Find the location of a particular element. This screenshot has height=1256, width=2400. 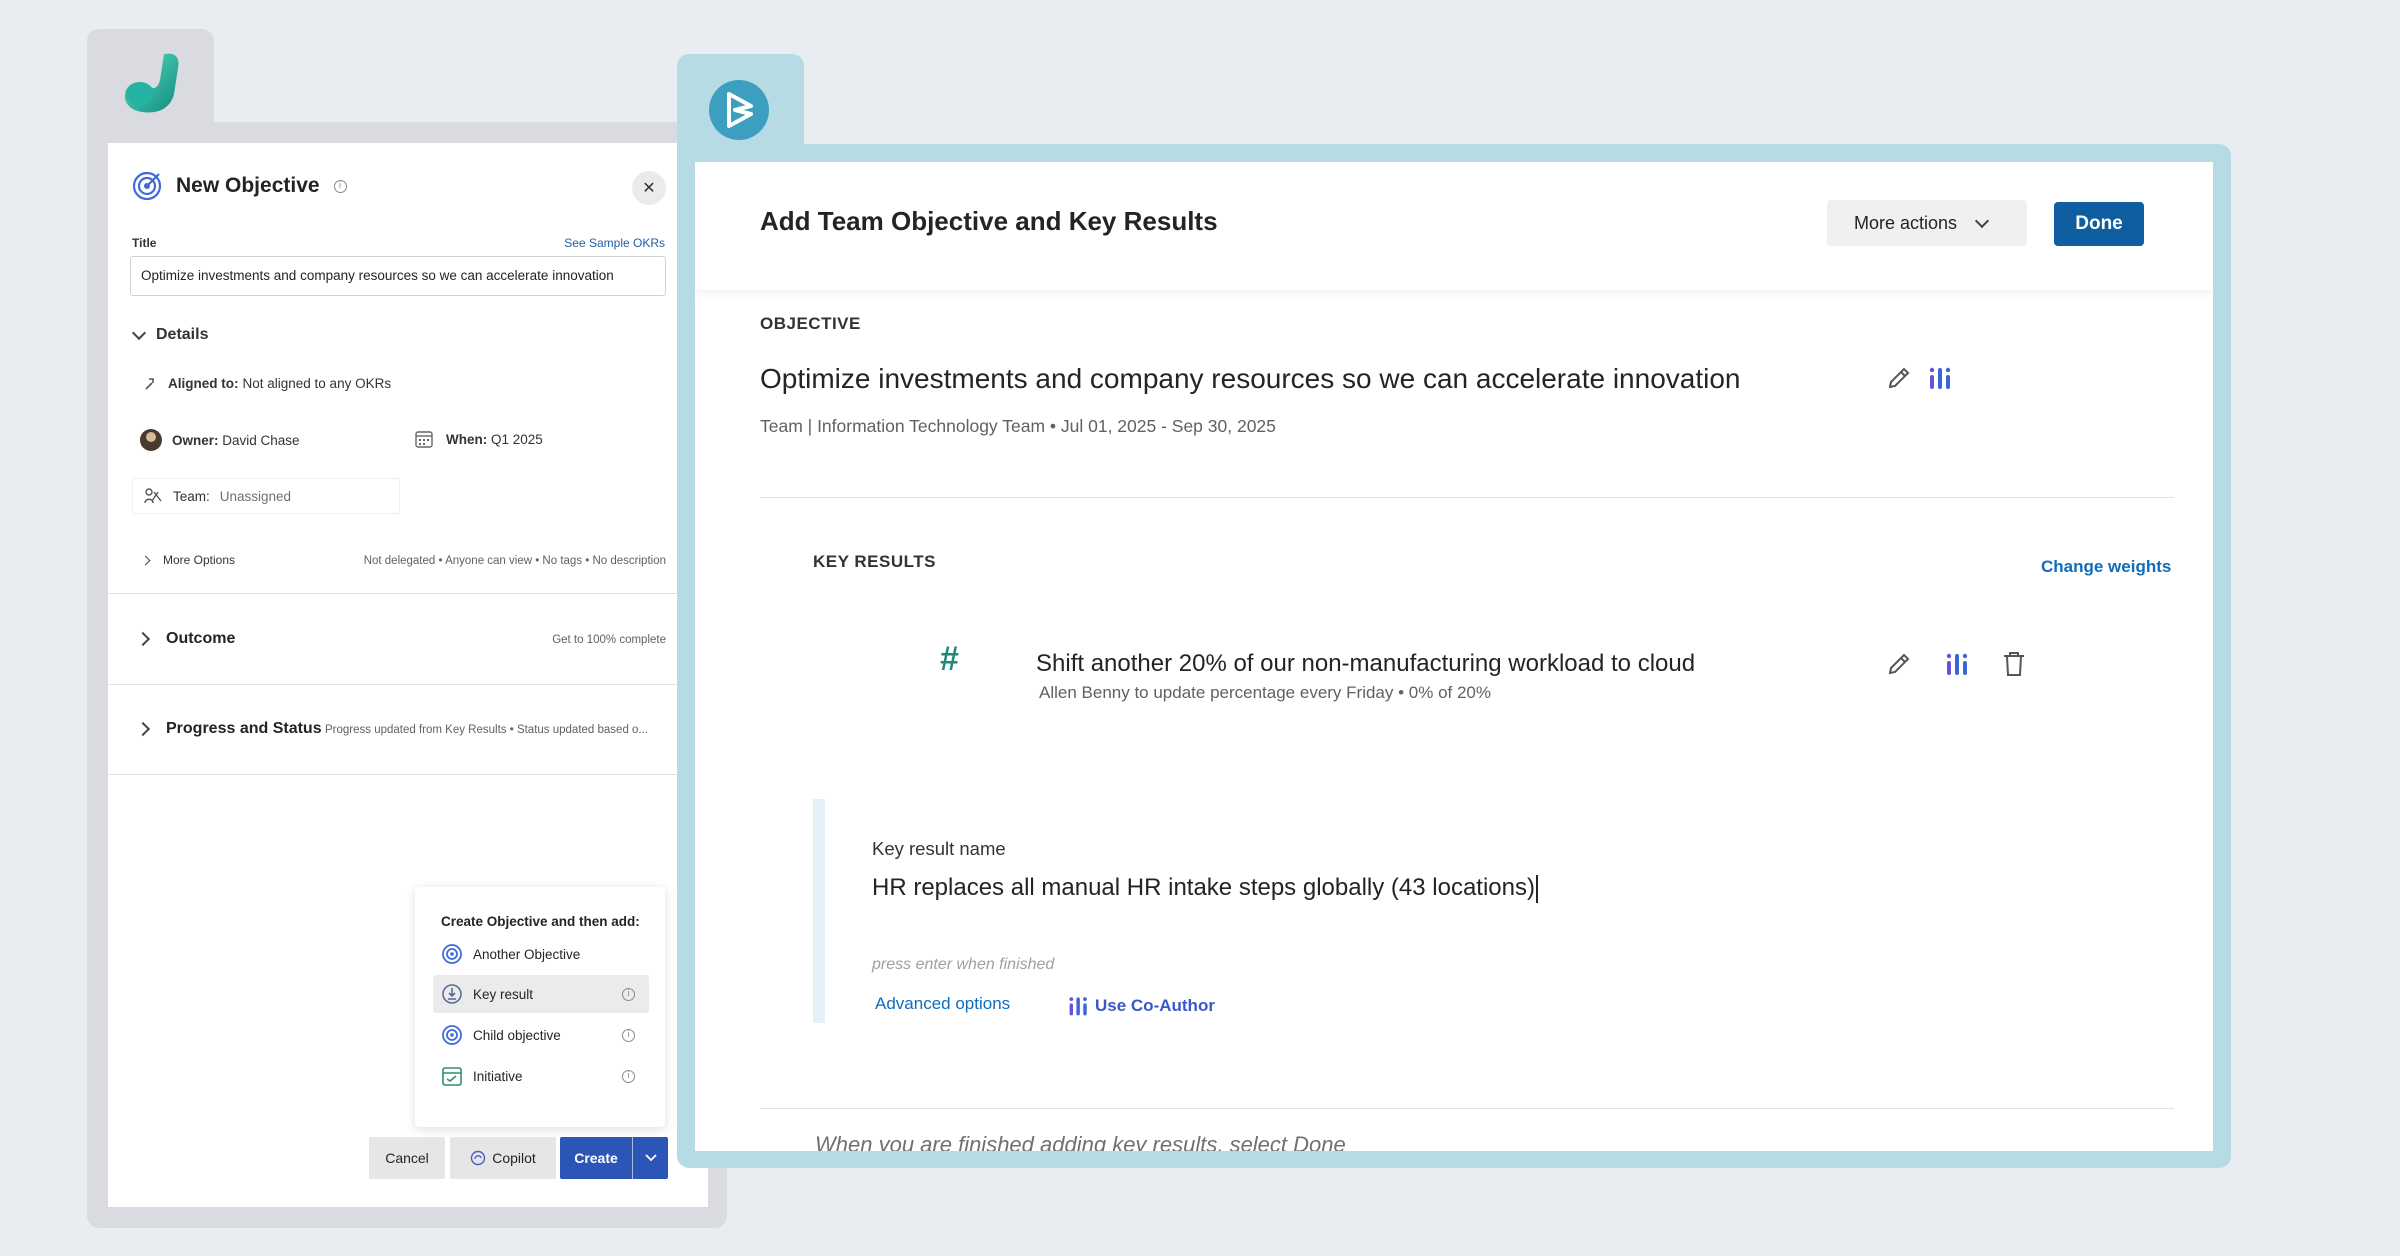

copilot-button: Copilot is located at coordinates (503, 1158).